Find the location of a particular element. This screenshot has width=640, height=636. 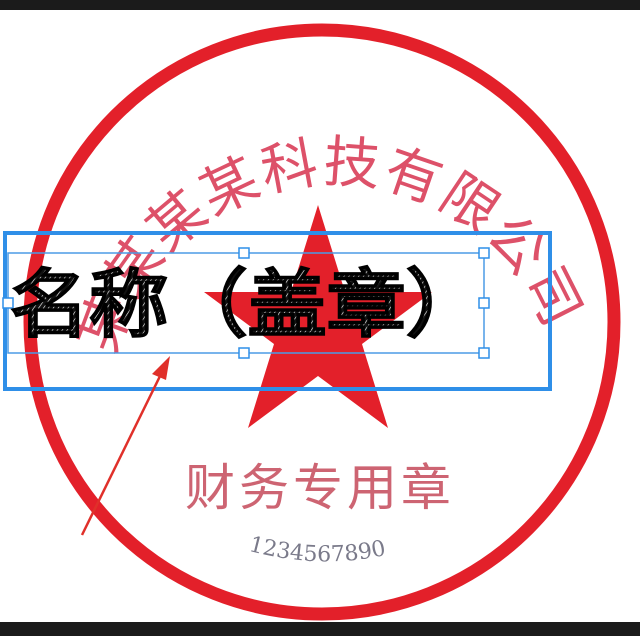

seal-department-text: 财务专用章 is located at coordinates (320, 488).